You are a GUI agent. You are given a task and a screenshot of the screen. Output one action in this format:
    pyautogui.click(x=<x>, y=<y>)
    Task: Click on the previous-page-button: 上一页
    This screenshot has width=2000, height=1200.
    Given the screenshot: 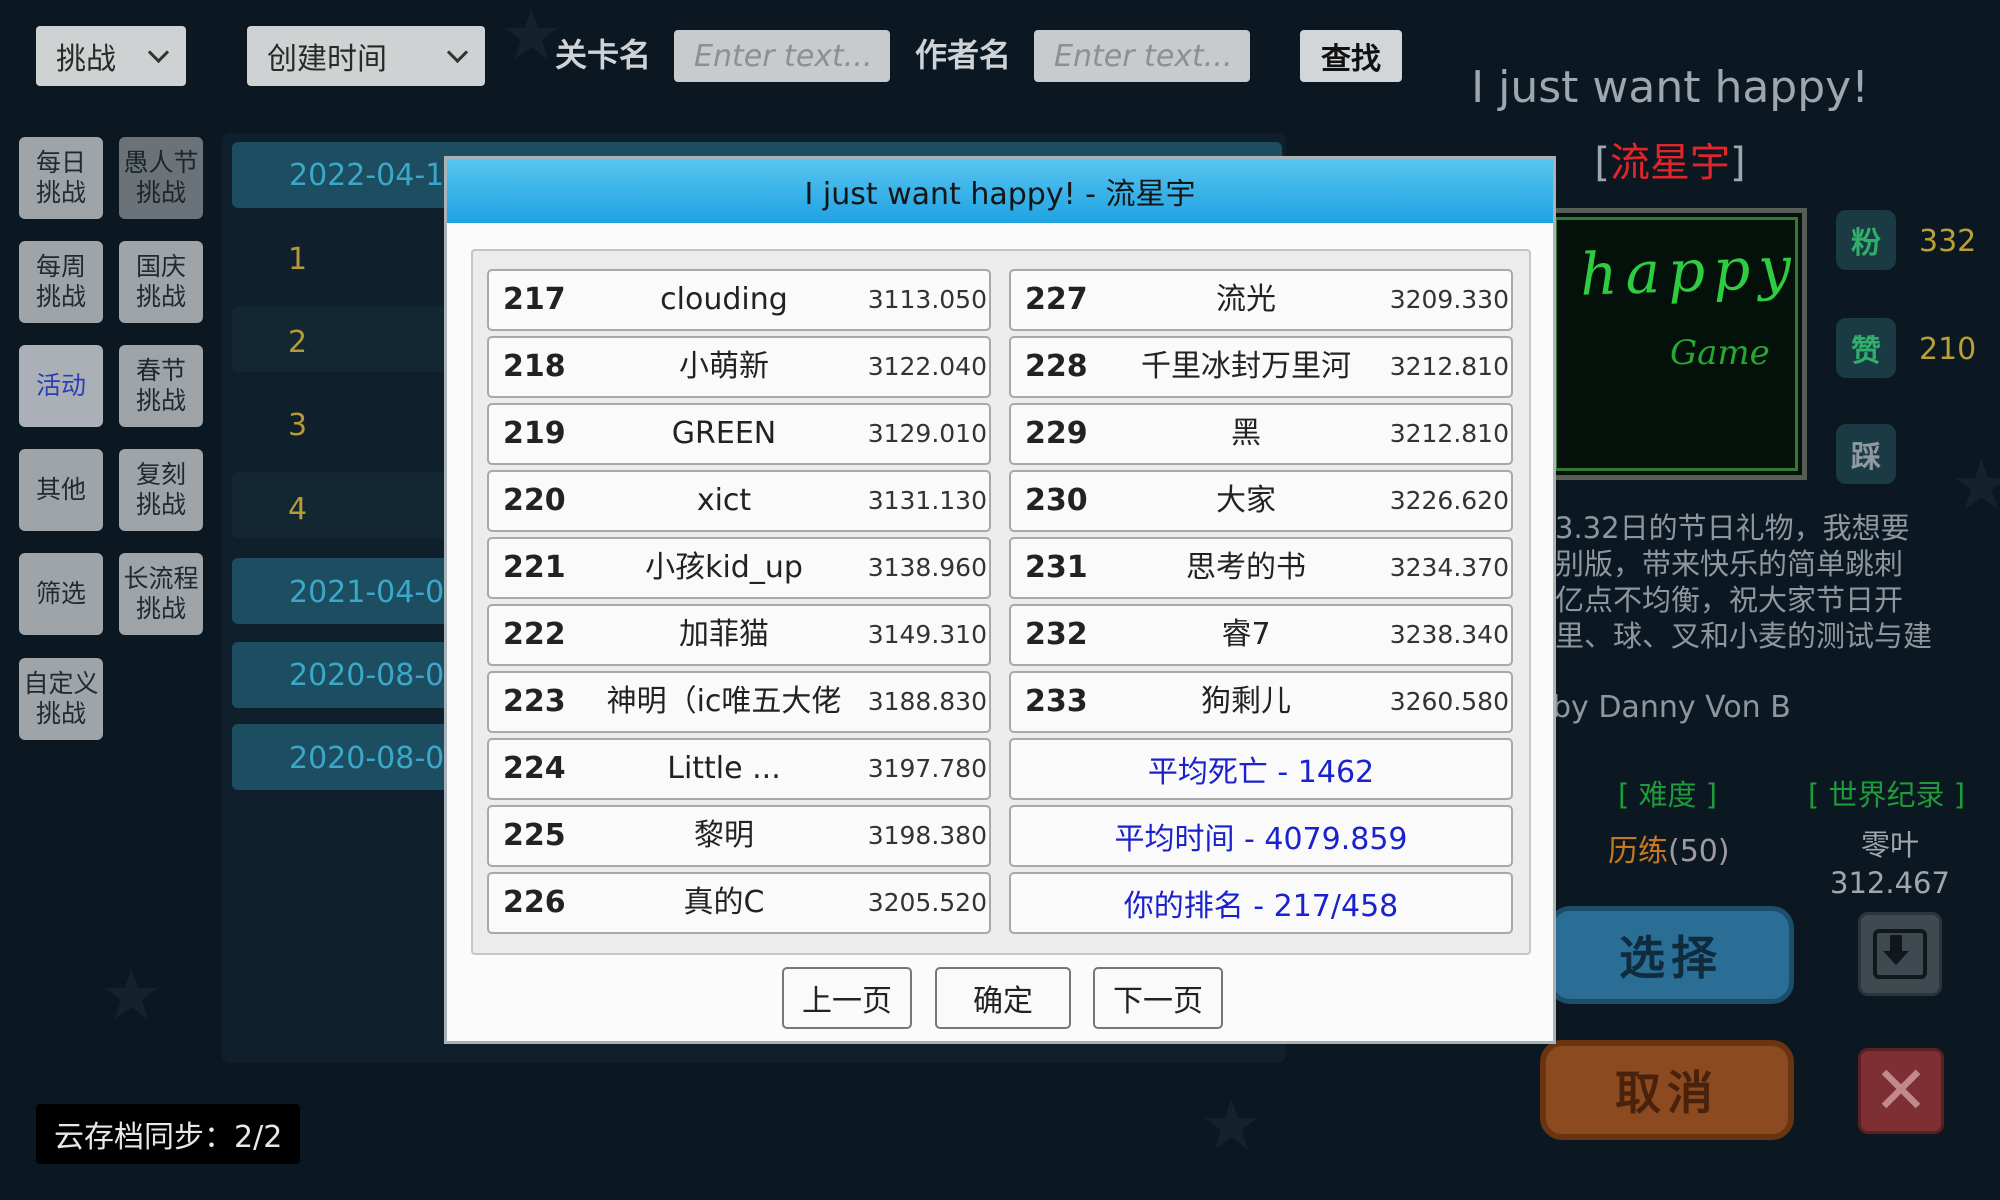 What is the action you would take?
    pyautogui.click(x=847, y=998)
    